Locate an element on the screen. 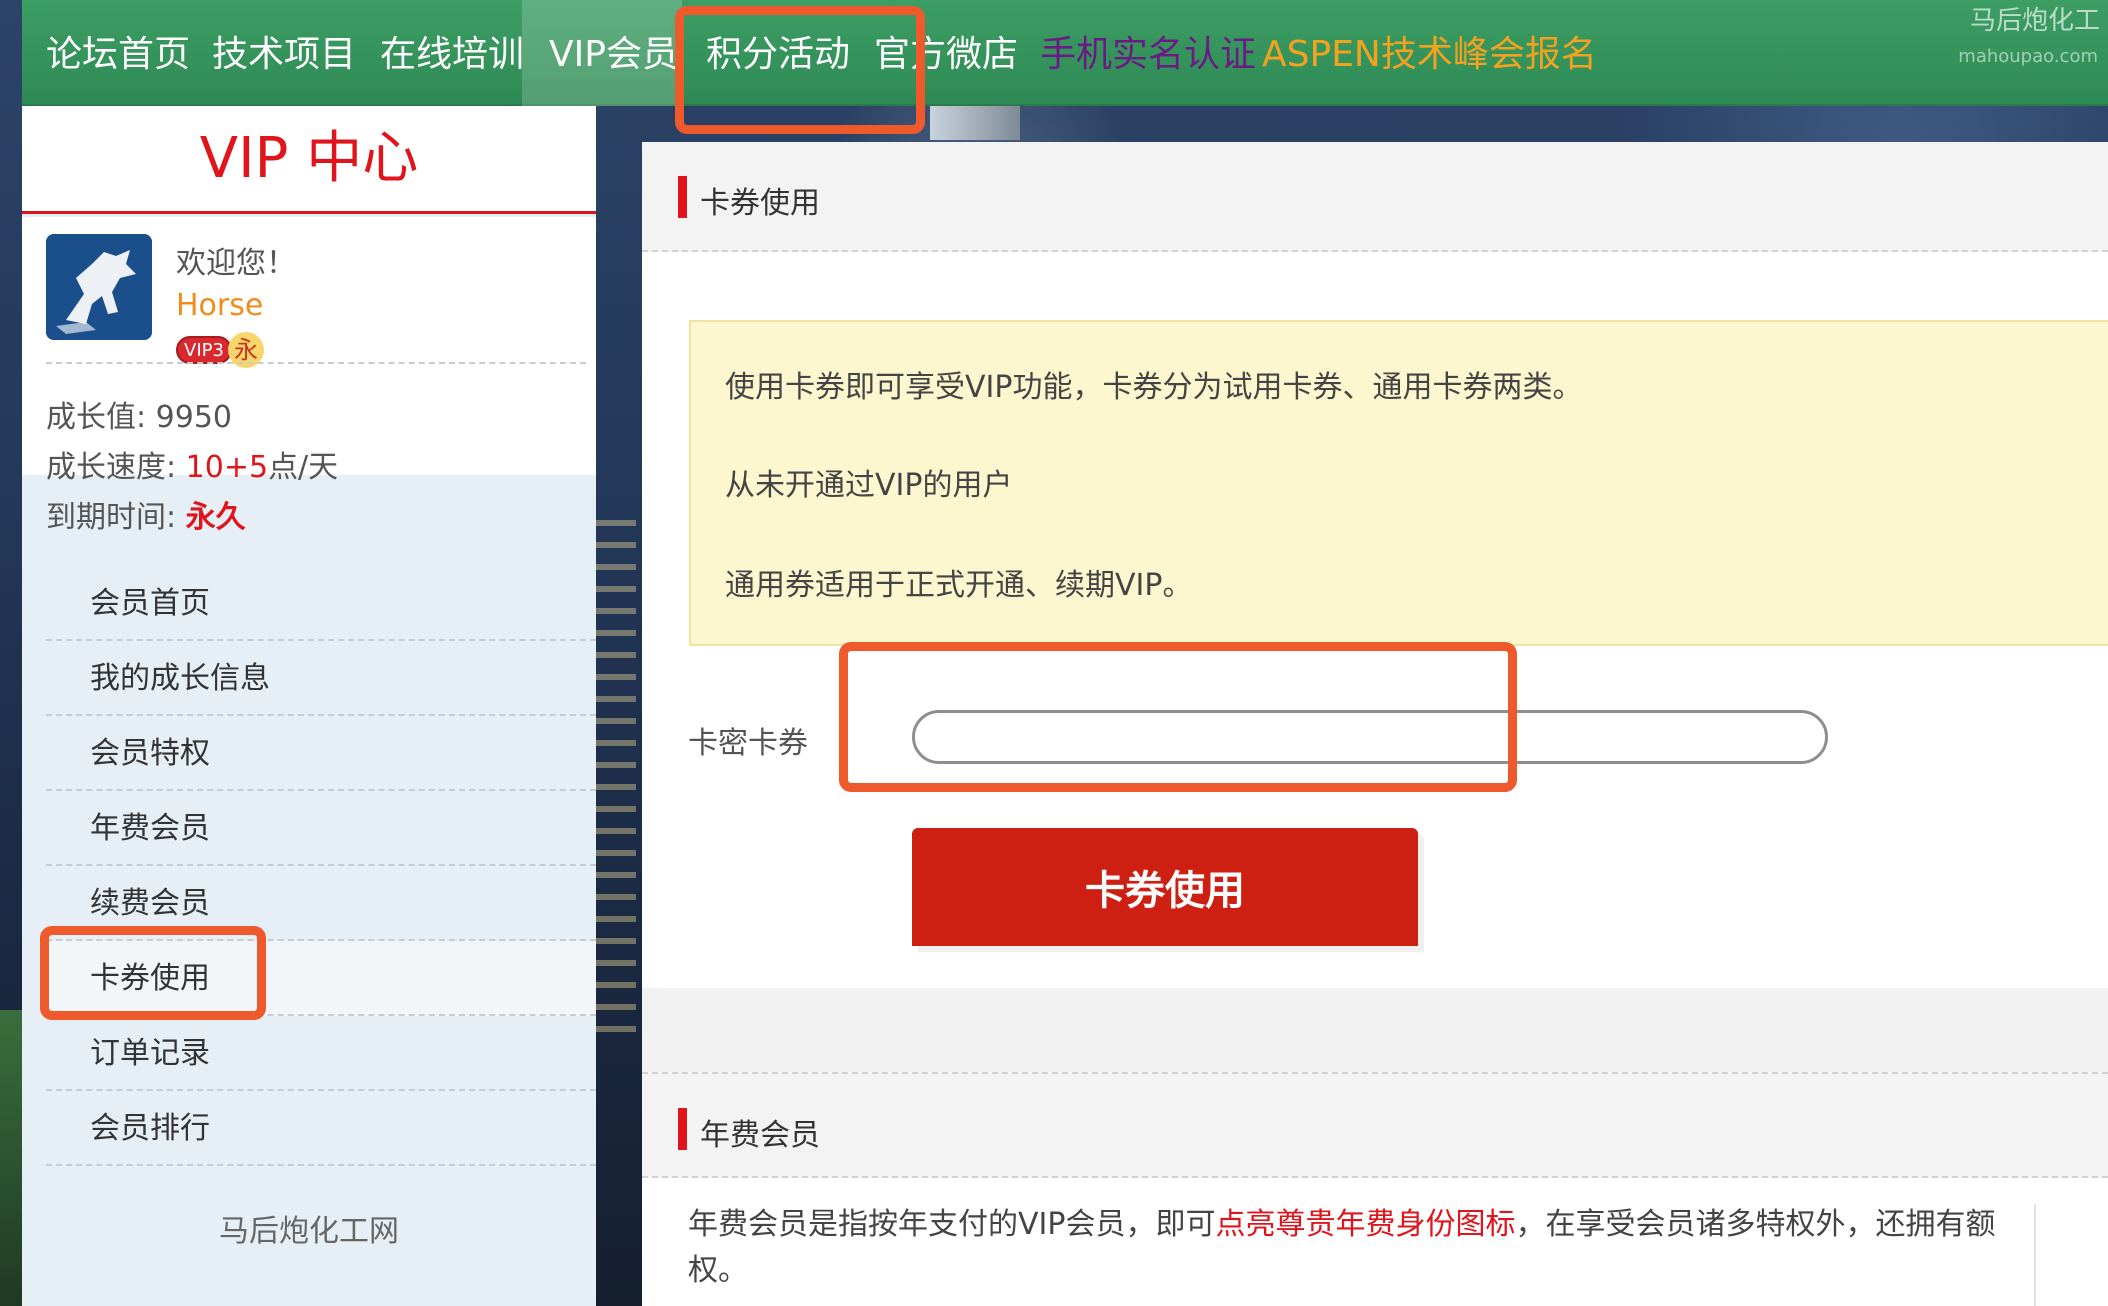 This screenshot has width=2108, height=1306. card-code-input is located at coordinates (1370, 737).